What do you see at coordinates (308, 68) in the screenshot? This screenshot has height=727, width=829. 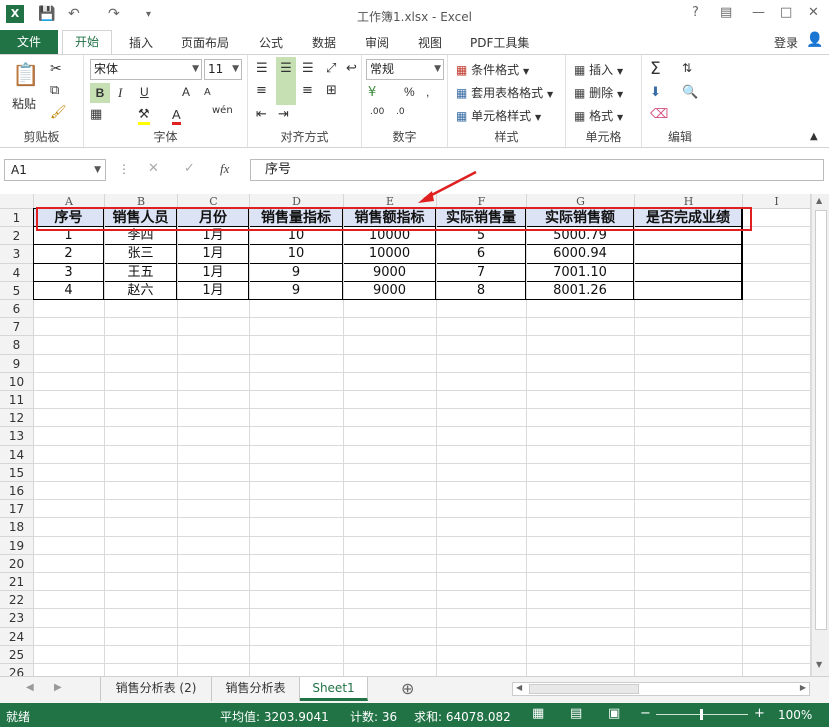 I see `align-bottom-icon: ☰` at bounding box center [308, 68].